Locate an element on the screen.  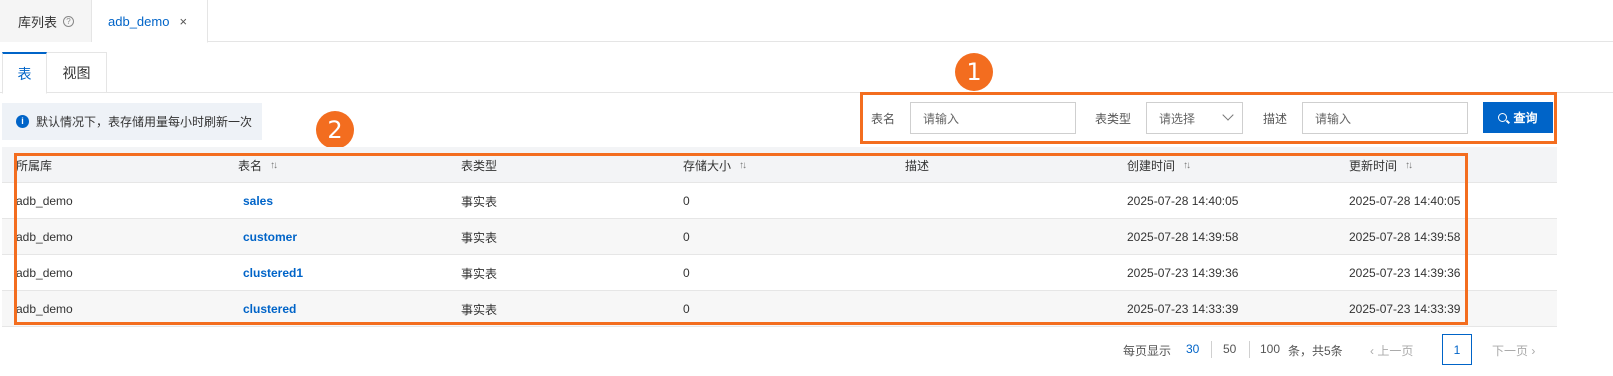
search-icon is located at coordinates (1503, 117).